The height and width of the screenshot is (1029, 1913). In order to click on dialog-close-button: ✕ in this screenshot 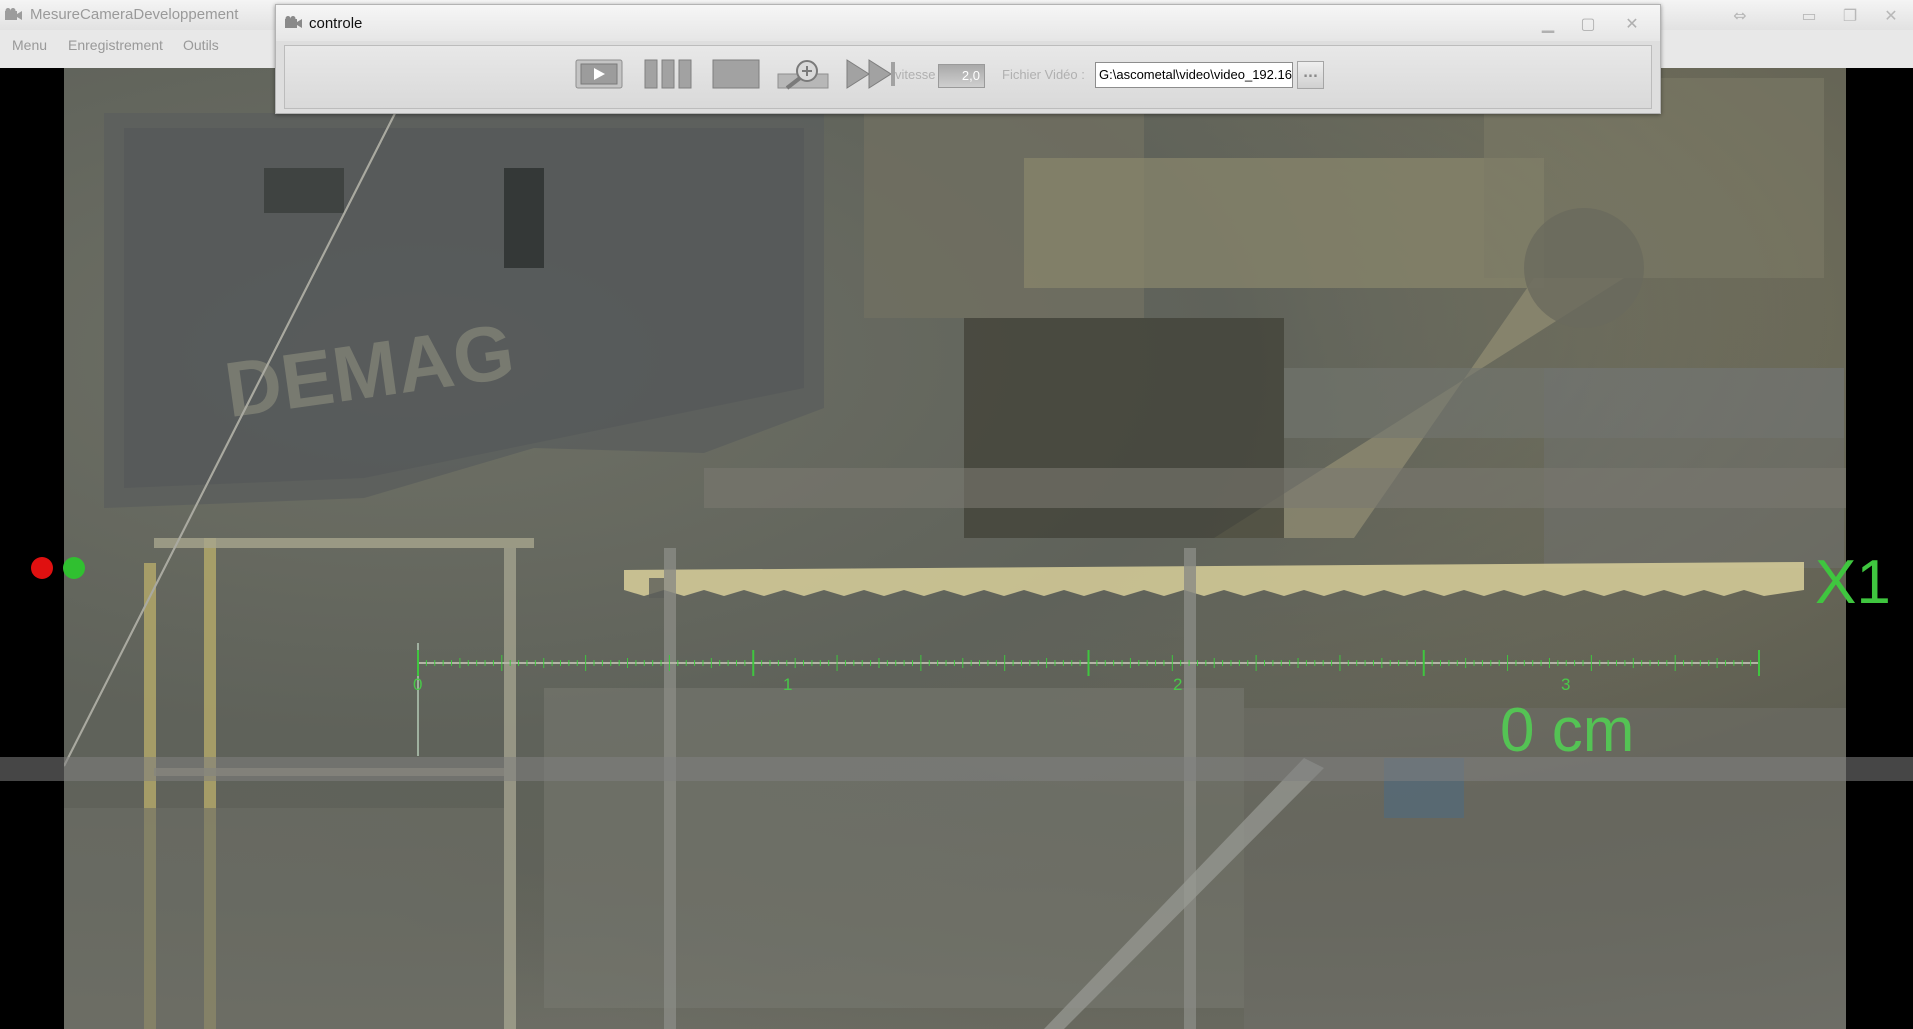, I will do `click(1632, 23)`.